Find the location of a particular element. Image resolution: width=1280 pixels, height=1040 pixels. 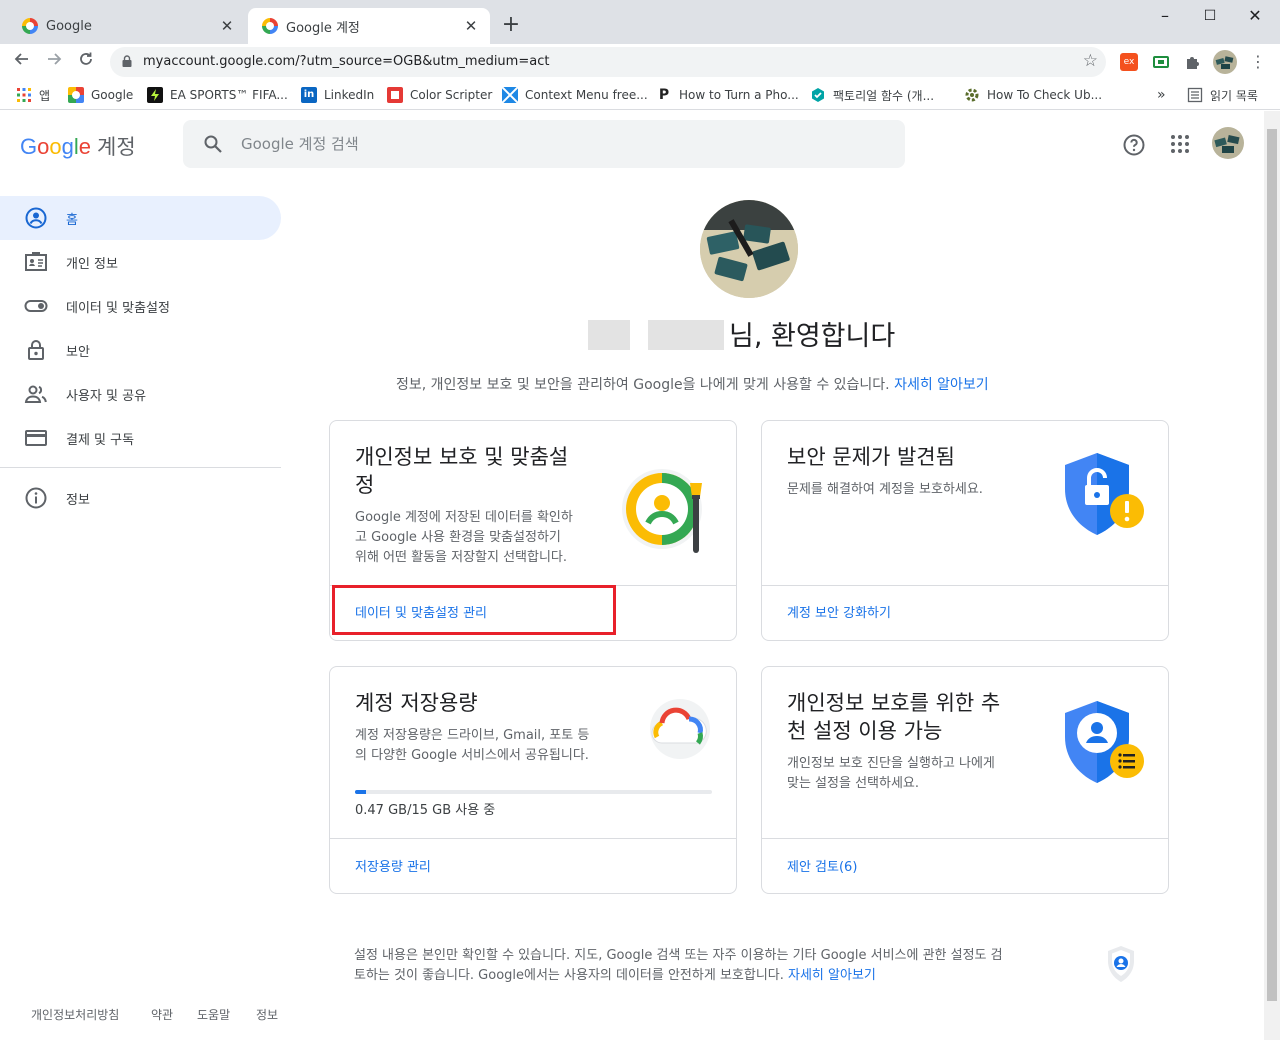

sidebar-item-label: 사용자 및 공유 is located at coordinates (106, 396).